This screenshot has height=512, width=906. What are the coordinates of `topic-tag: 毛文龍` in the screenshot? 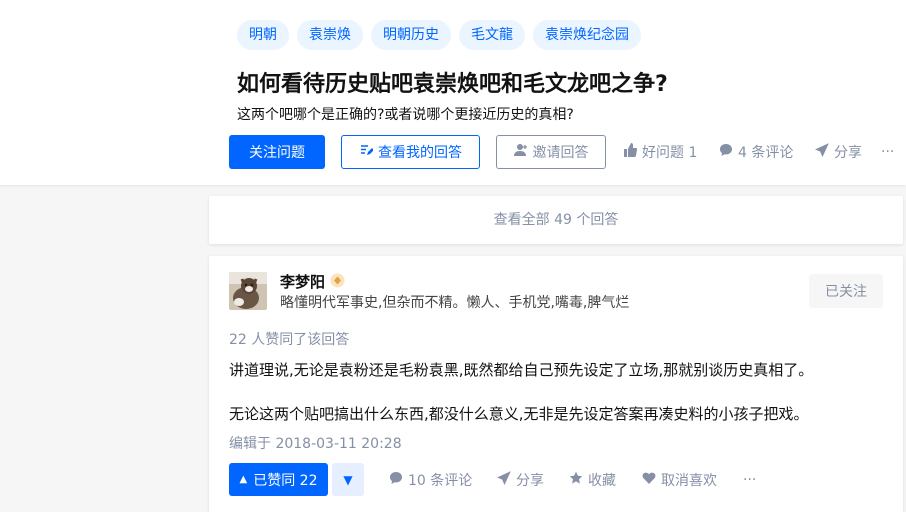 It's located at (492, 35).